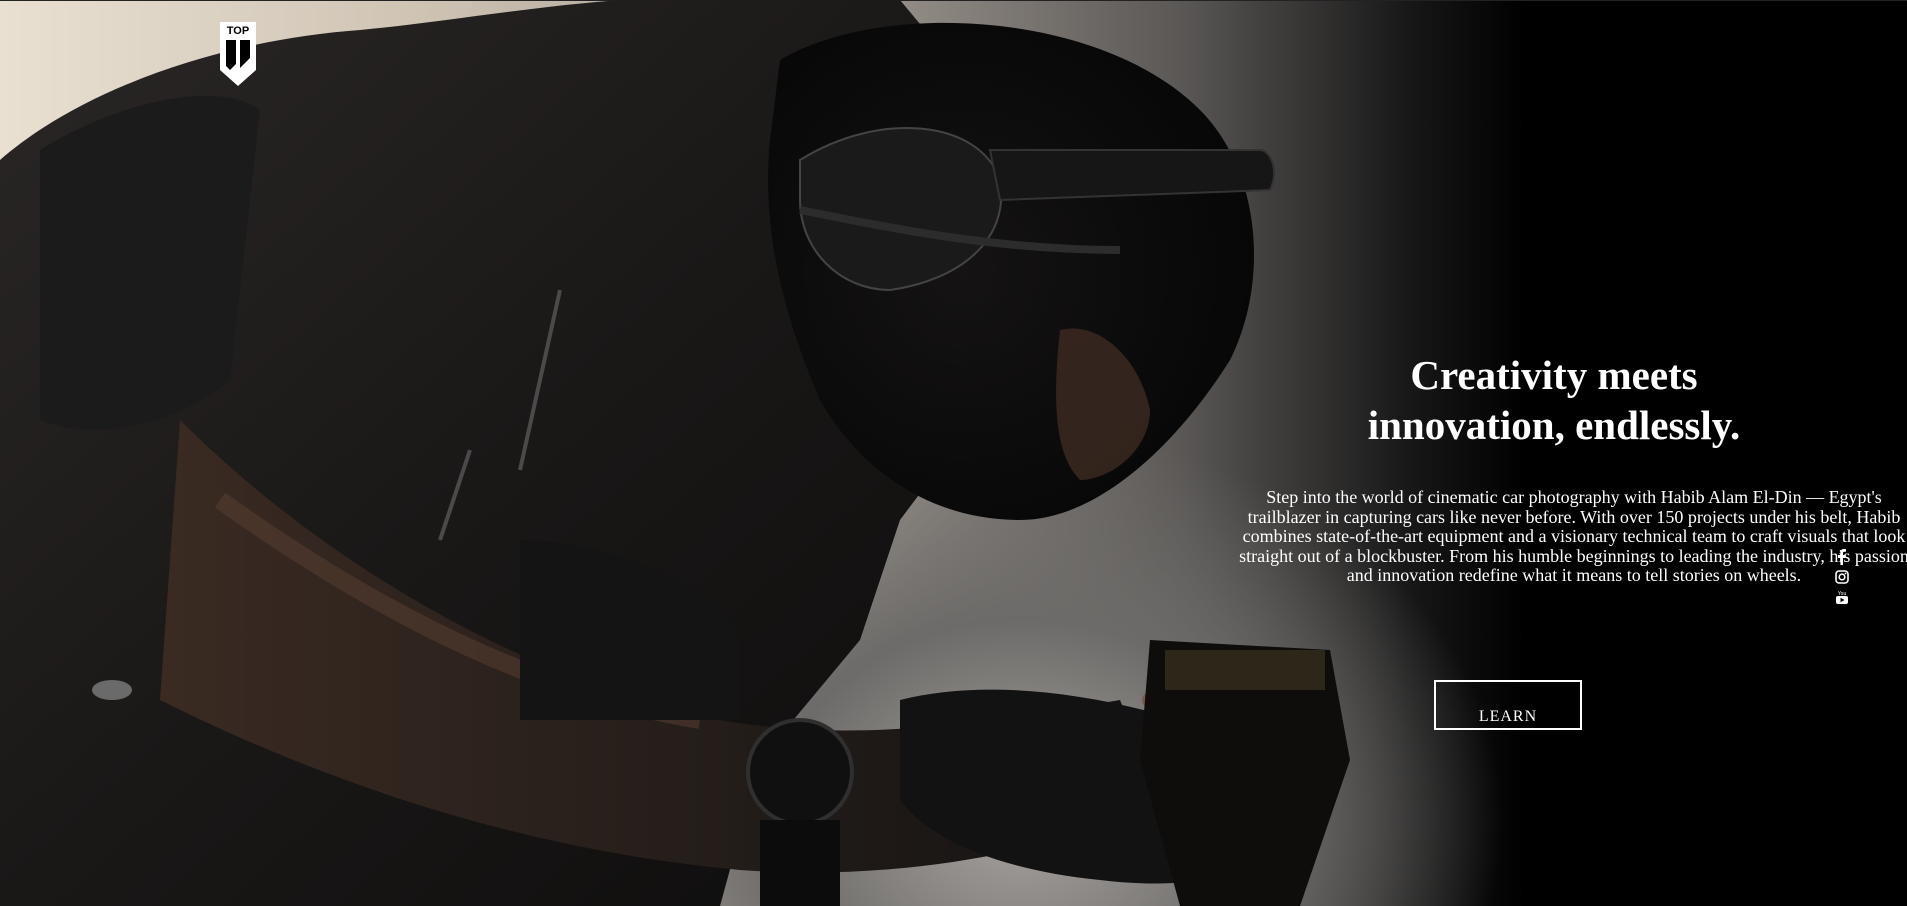  I want to click on social-links: You, so click(1842, 578).